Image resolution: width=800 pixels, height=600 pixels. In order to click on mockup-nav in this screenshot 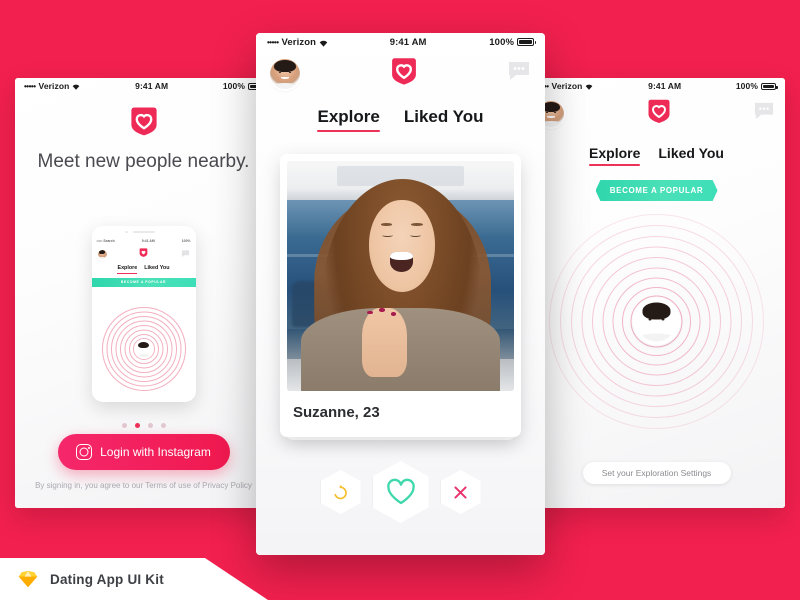, I will do `click(144, 254)`.